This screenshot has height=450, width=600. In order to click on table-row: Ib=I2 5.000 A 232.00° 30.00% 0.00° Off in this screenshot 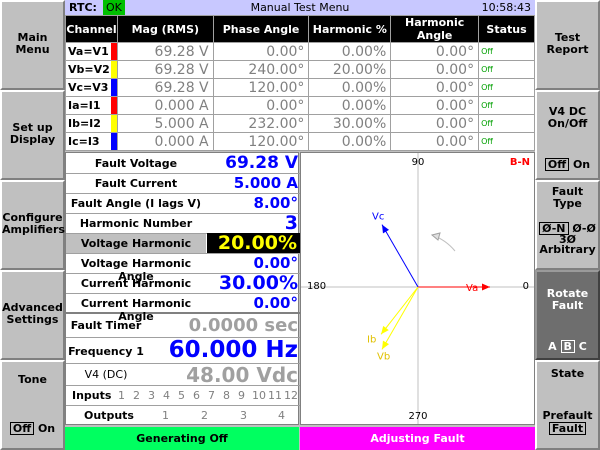, I will do `click(300, 123)`.